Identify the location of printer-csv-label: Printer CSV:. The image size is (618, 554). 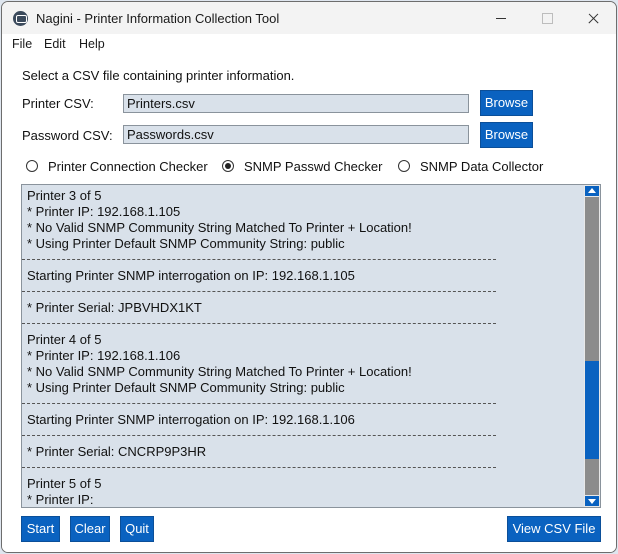
(58, 103).